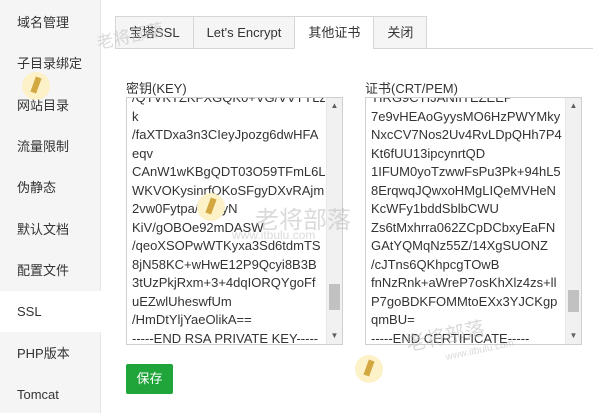 The image size is (593, 413). I want to click on text-line: Kt6fUU13ipcynrtQD, so click(428, 153).